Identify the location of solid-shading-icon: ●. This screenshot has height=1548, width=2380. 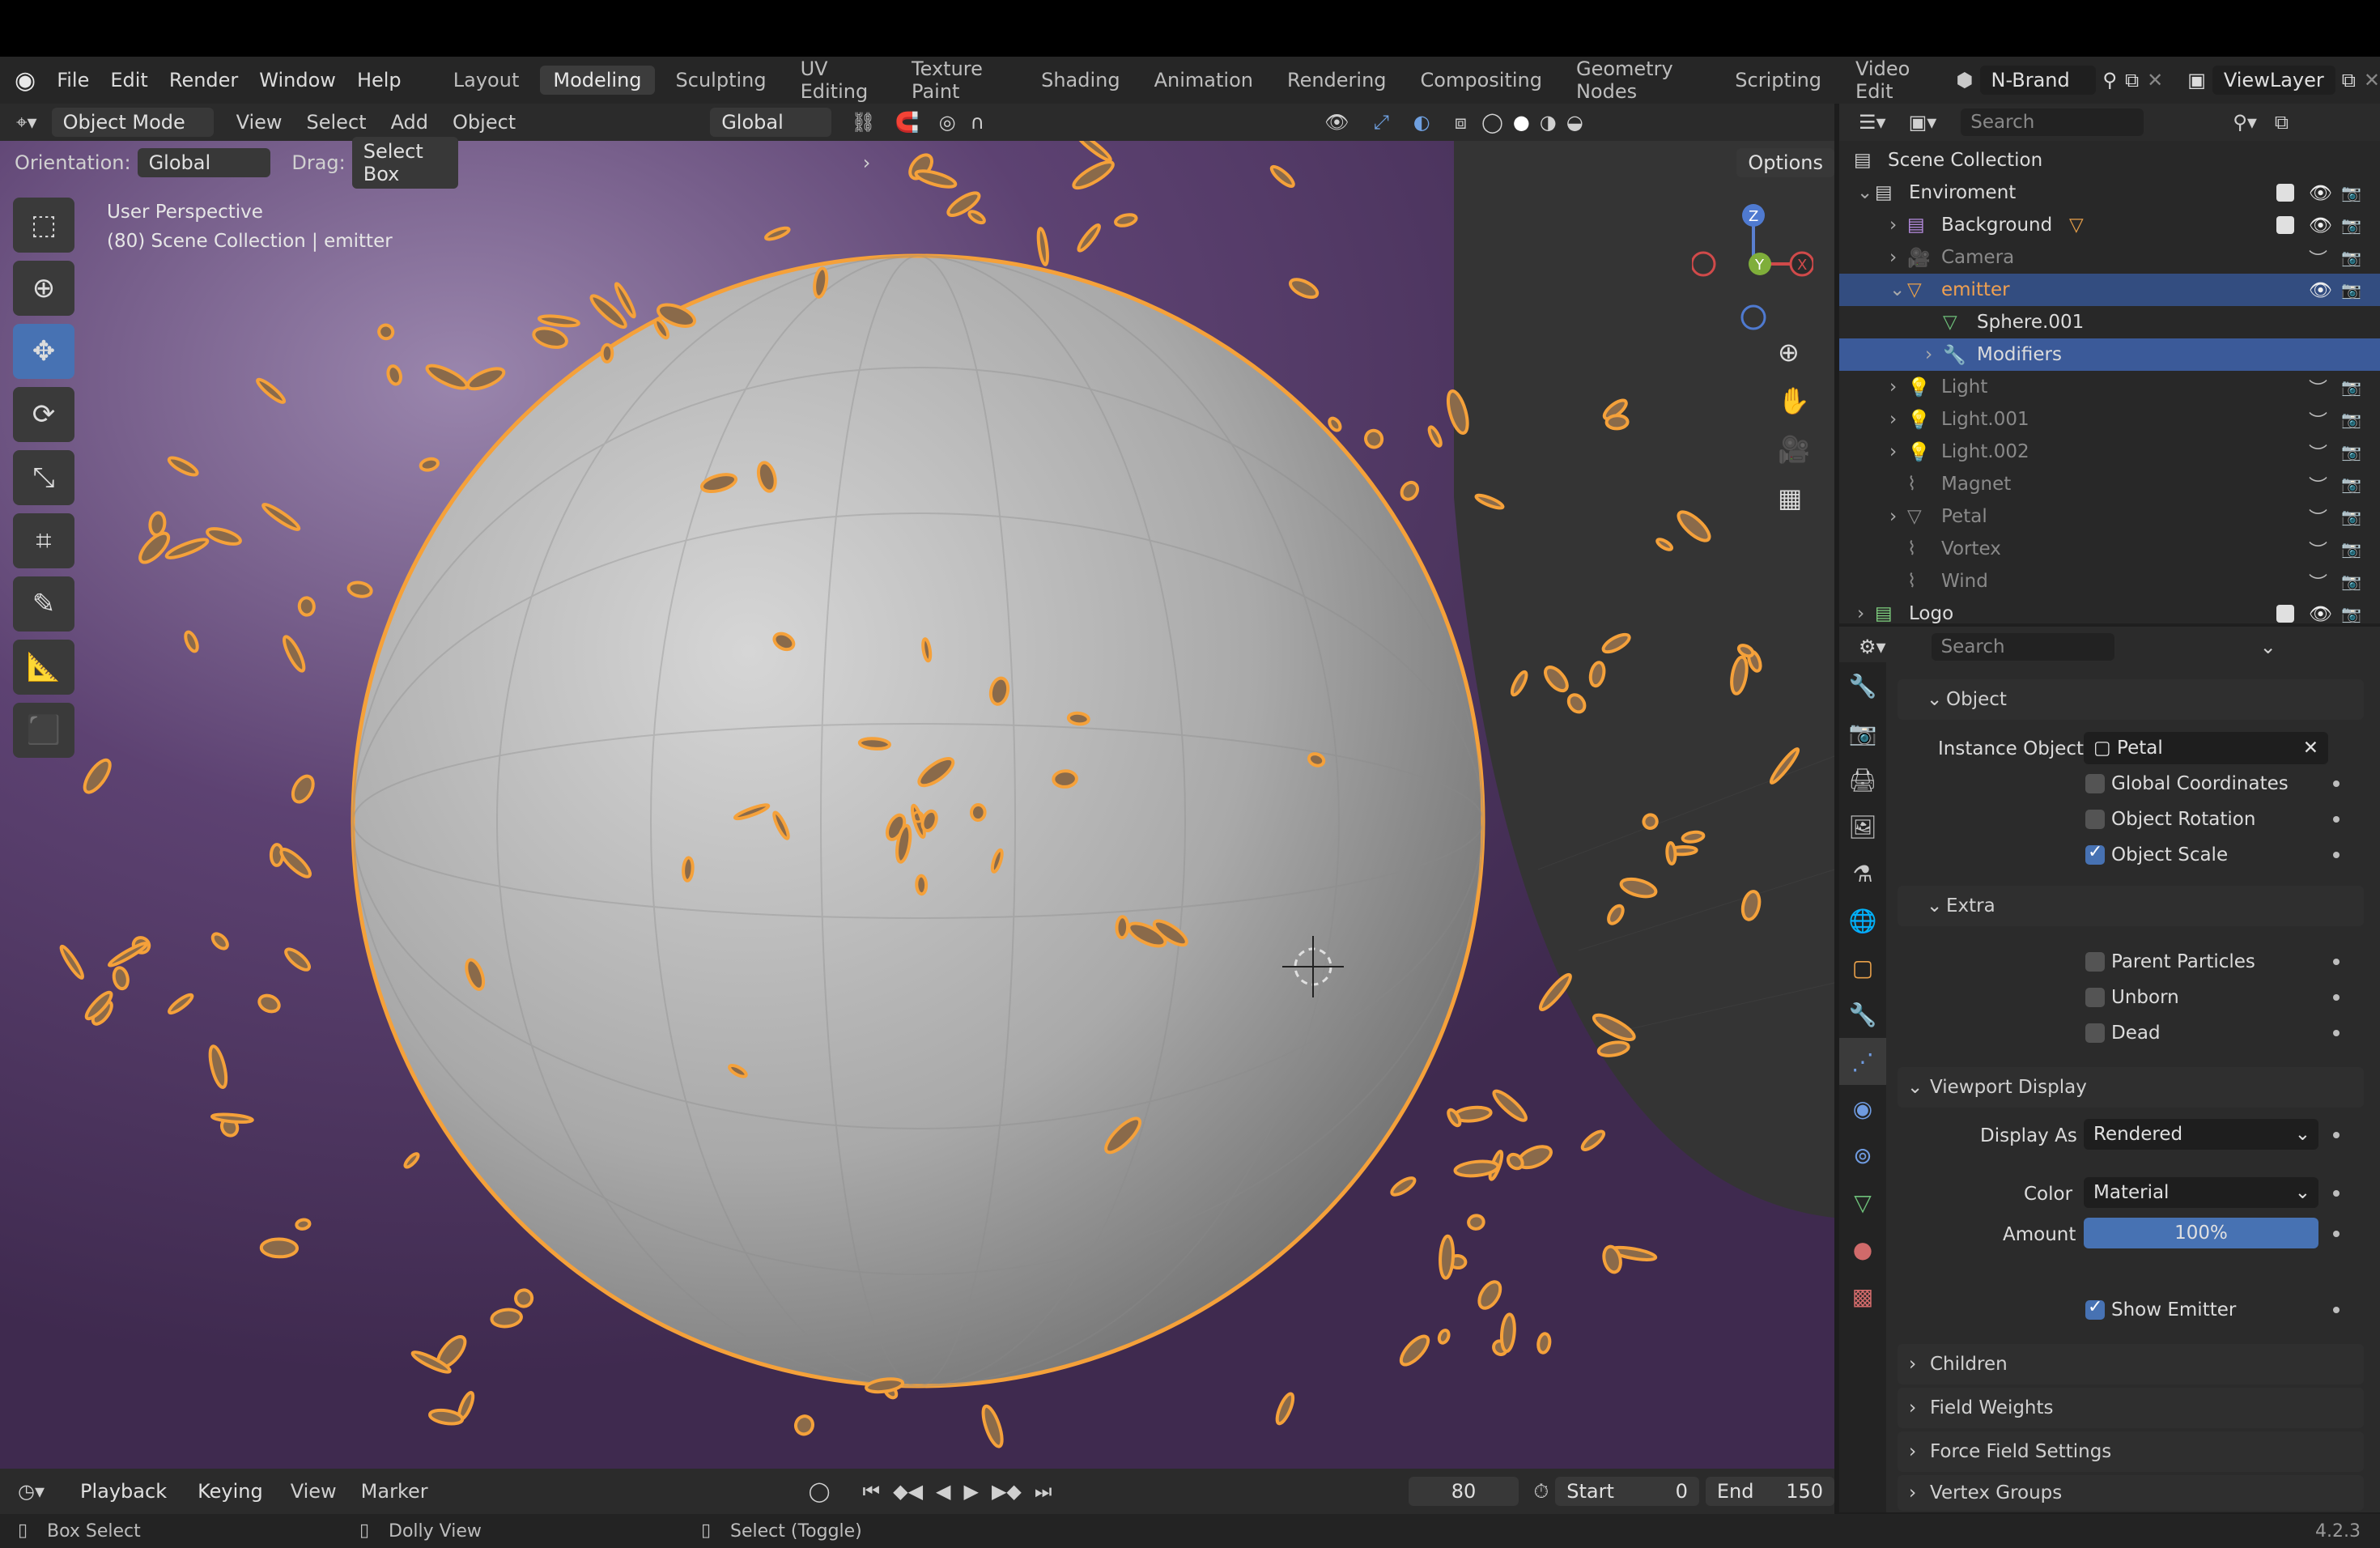
(1521, 123).